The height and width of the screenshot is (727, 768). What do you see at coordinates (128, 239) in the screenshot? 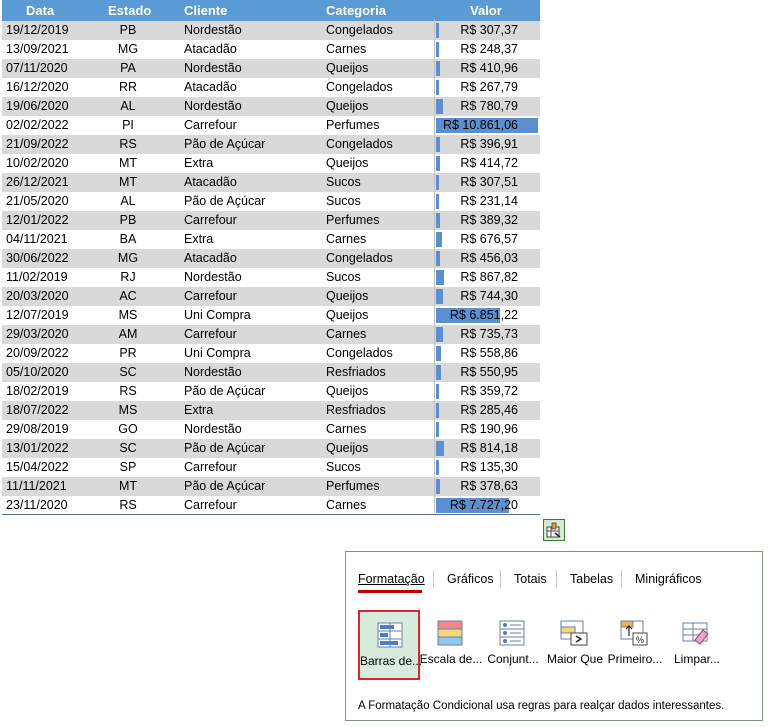
I see `cell-estado: BA` at bounding box center [128, 239].